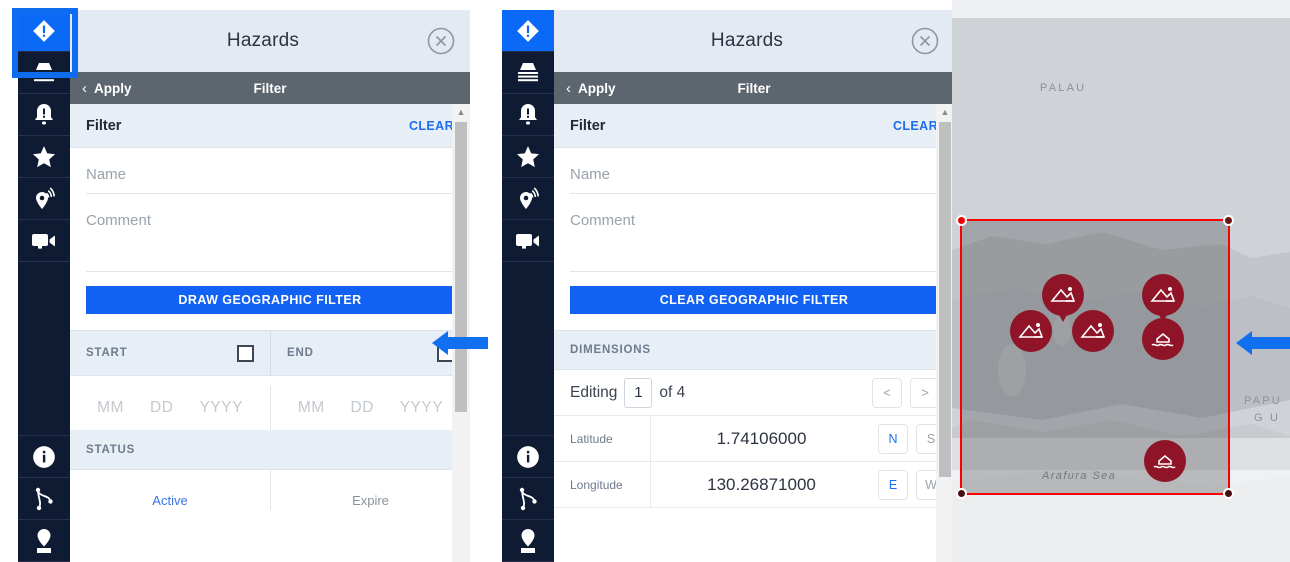 This screenshot has width=1290, height=562. I want to click on status-label: STATUS, so click(111, 449).